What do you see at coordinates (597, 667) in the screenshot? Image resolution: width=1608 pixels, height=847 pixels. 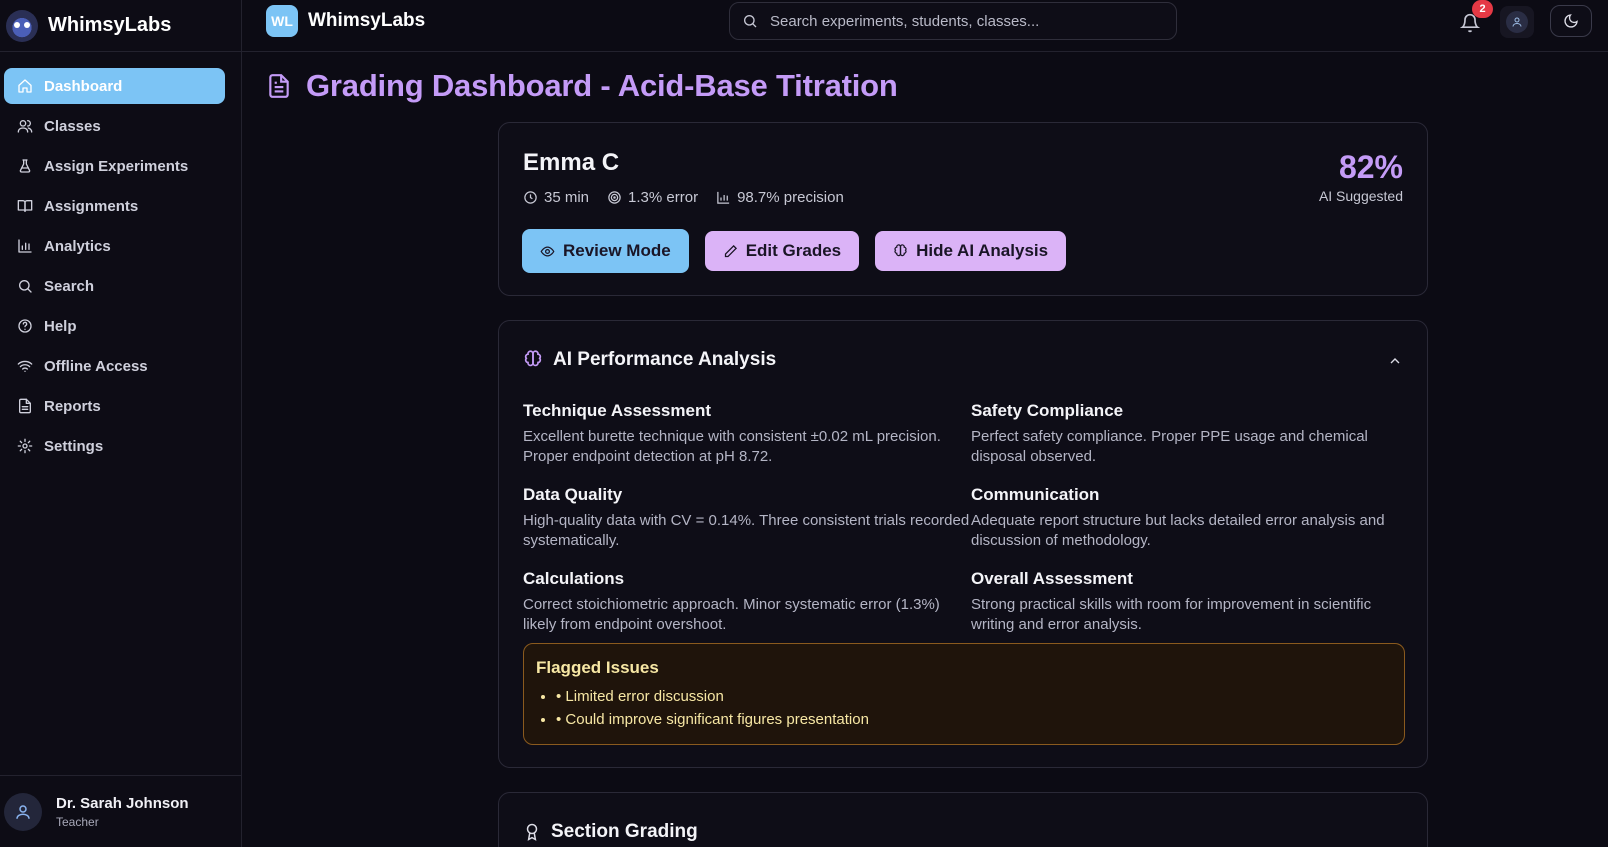 I see `flagged-issues-title: Flagged Issues` at bounding box center [597, 667].